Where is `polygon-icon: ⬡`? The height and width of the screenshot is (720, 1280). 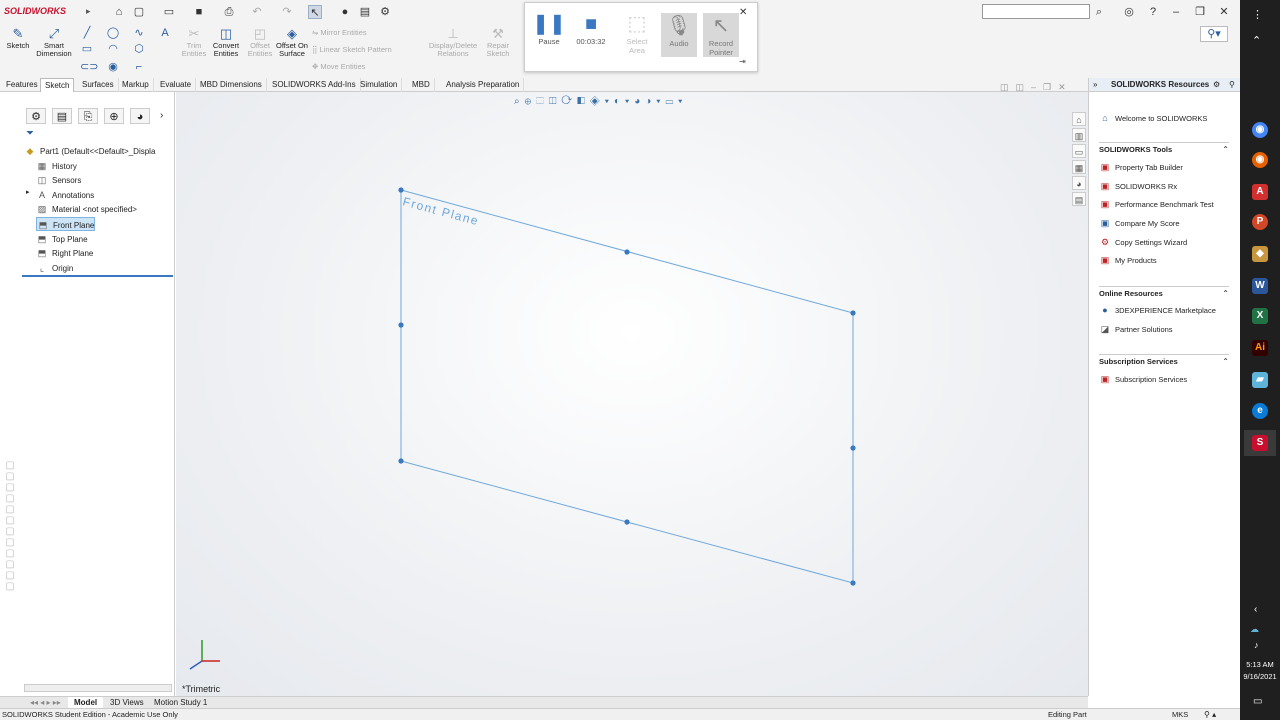
polygon-icon: ⬡ is located at coordinates (139, 49).